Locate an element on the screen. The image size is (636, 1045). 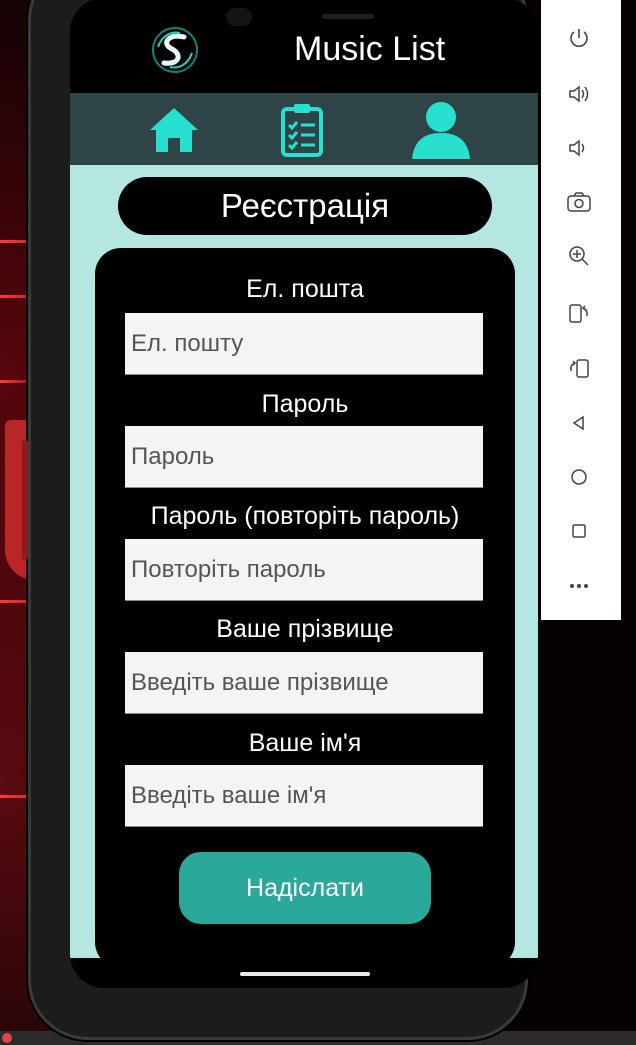
emulator-zoom-button is located at coordinates (579, 256).